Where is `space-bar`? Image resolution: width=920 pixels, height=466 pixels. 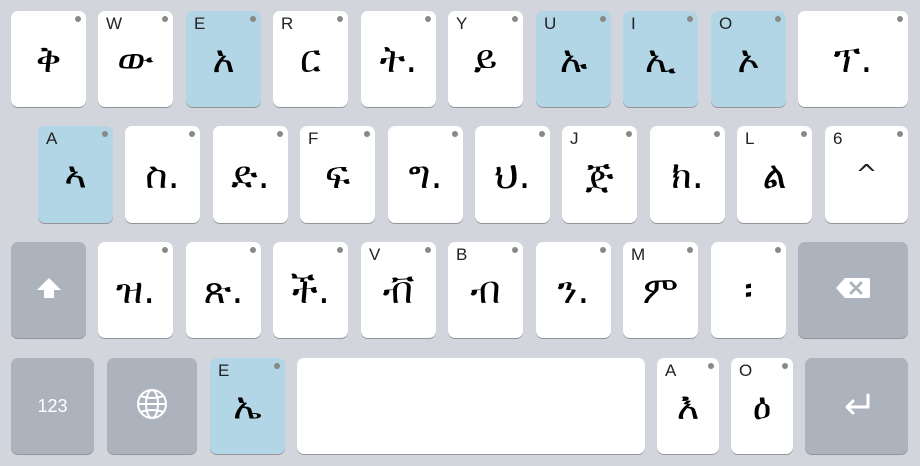
space-bar is located at coordinates (471, 406).